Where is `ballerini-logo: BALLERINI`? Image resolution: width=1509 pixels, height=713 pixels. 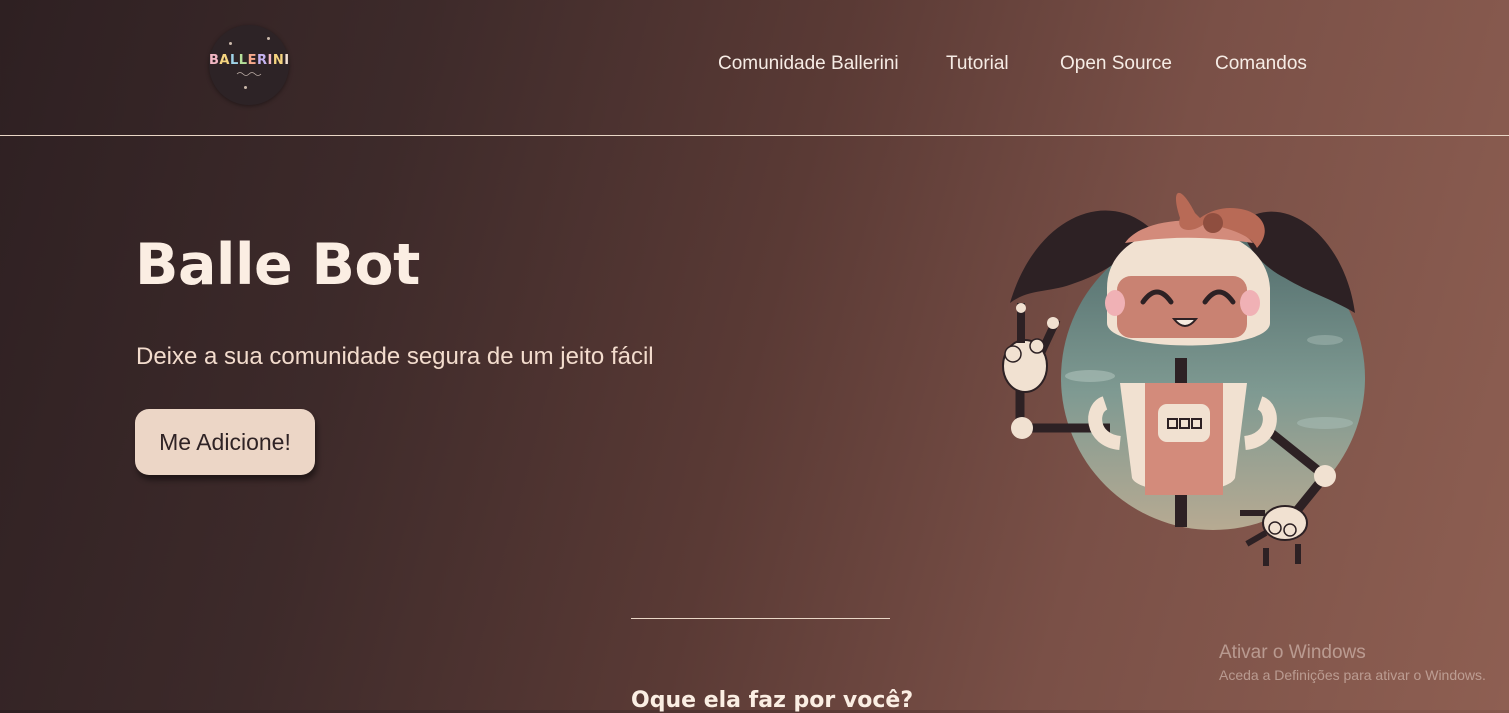
ballerini-logo: BALLERINI is located at coordinates (249, 65).